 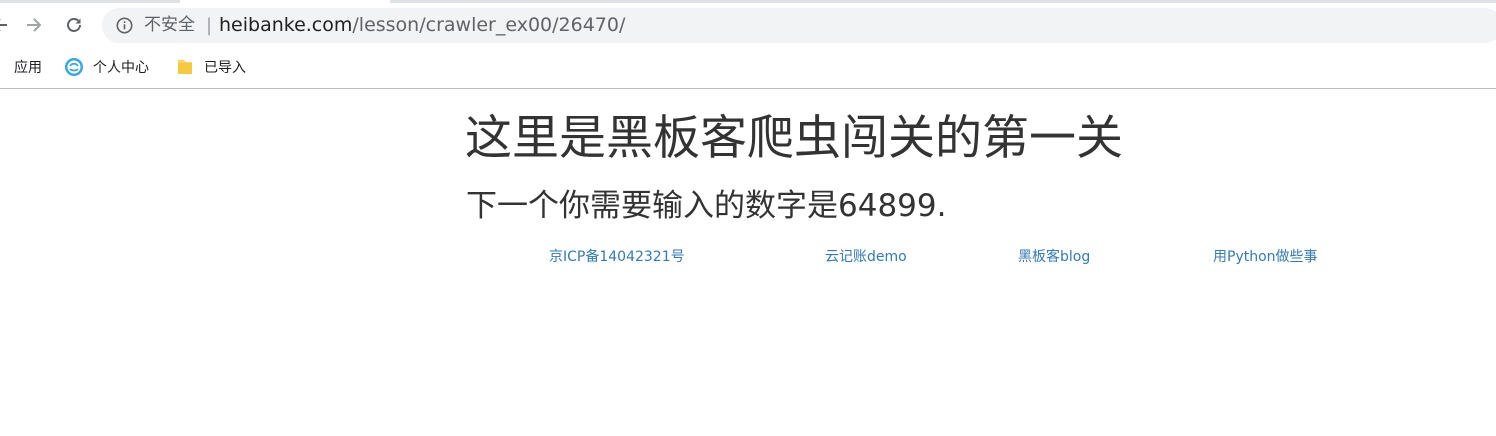 I want to click on footer-link-cloud-accounting-demo: 云记账demo, so click(x=866, y=257).